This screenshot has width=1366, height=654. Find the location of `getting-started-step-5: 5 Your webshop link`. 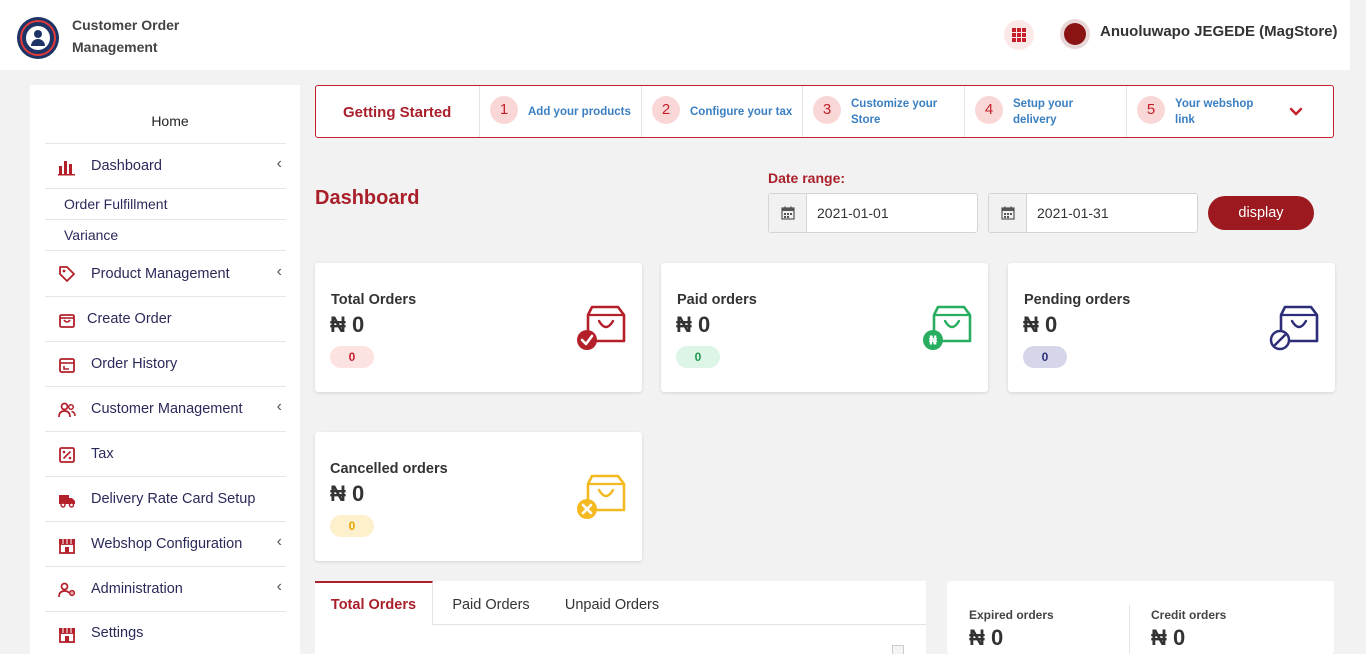

getting-started-step-5: 5 Your webshop link is located at coordinates (1201, 111).